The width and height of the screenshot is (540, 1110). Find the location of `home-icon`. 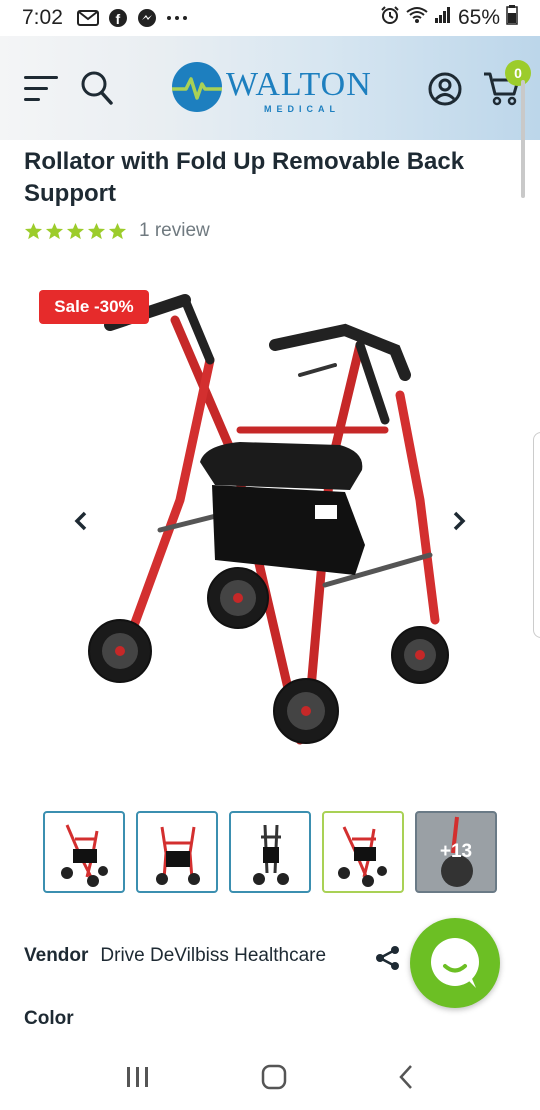

home-icon is located at coordinates (274, 1076).